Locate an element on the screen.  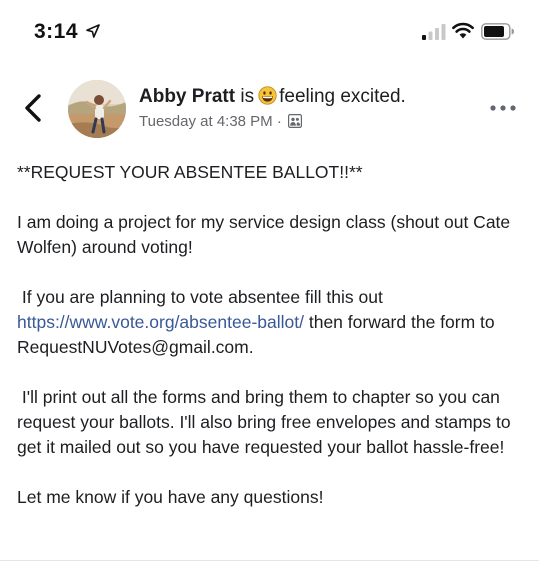
post-headline: **REQUEST YOUR ABSENTEE BALLOT!!** is located at coordinates (190, 172).